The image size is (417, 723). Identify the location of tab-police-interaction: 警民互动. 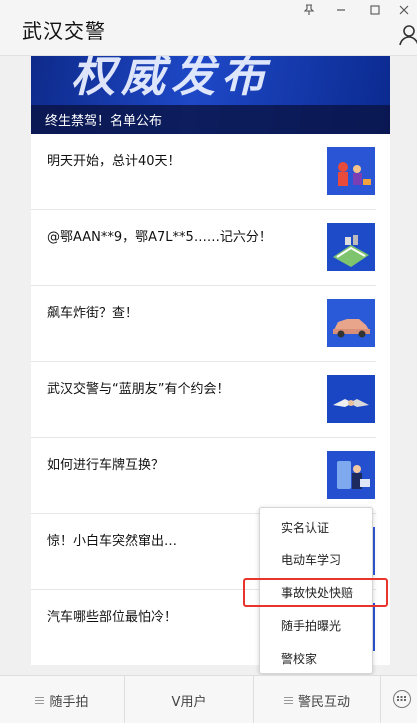
(317, 699).